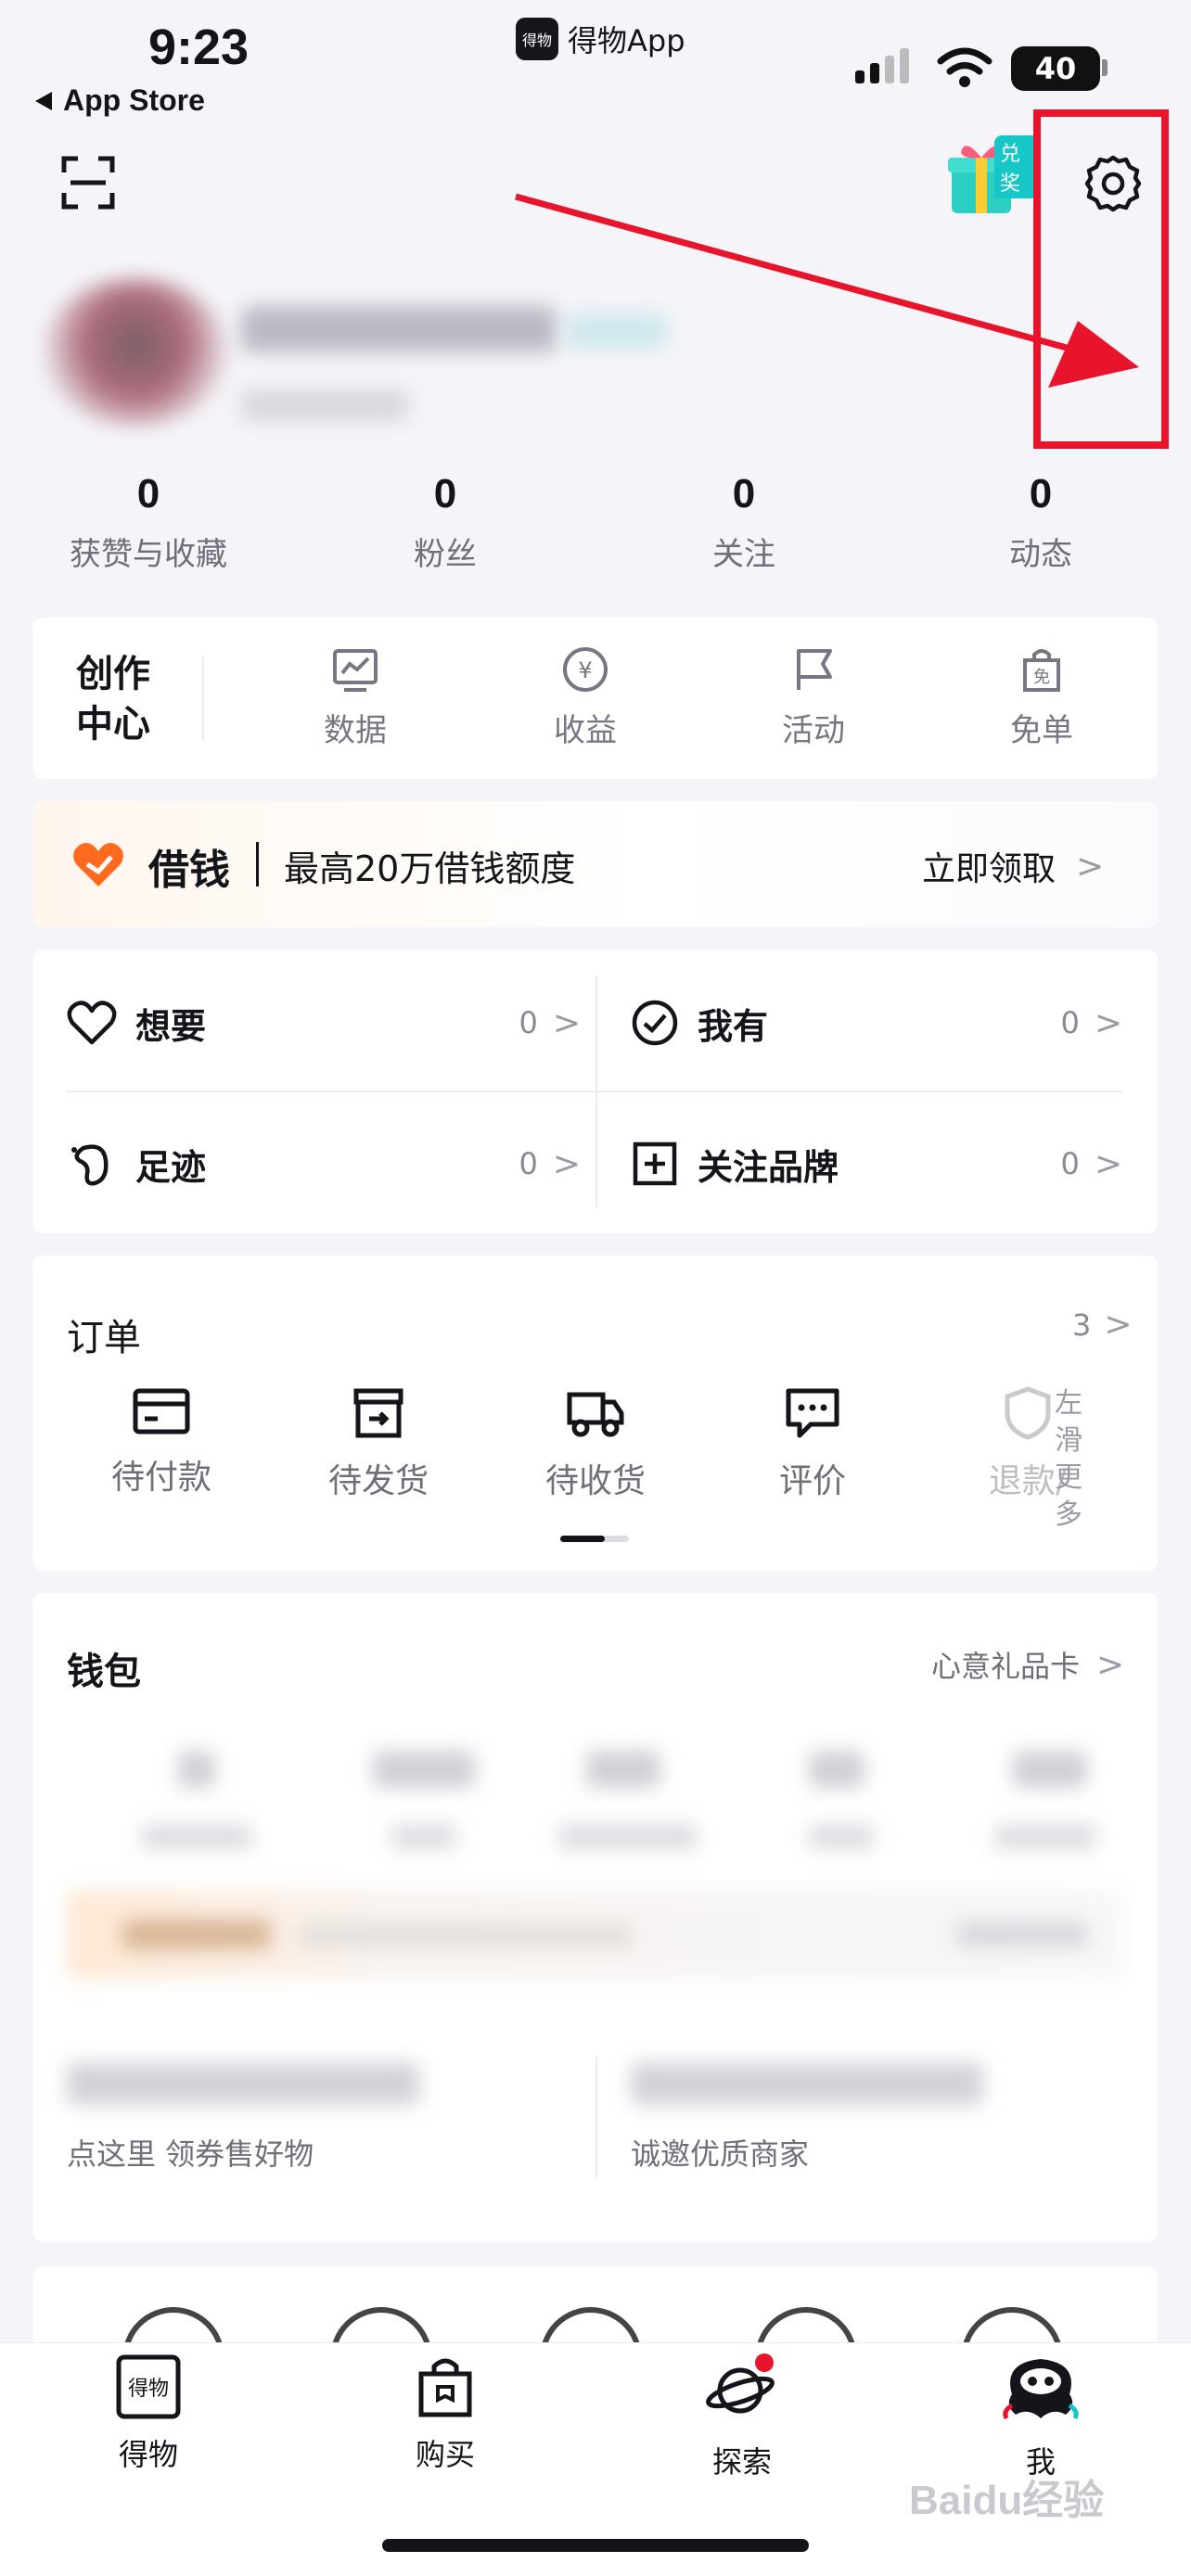 The image size is (1191, 2576). I want to click on collection-label: 想要, so click(171, 1026).